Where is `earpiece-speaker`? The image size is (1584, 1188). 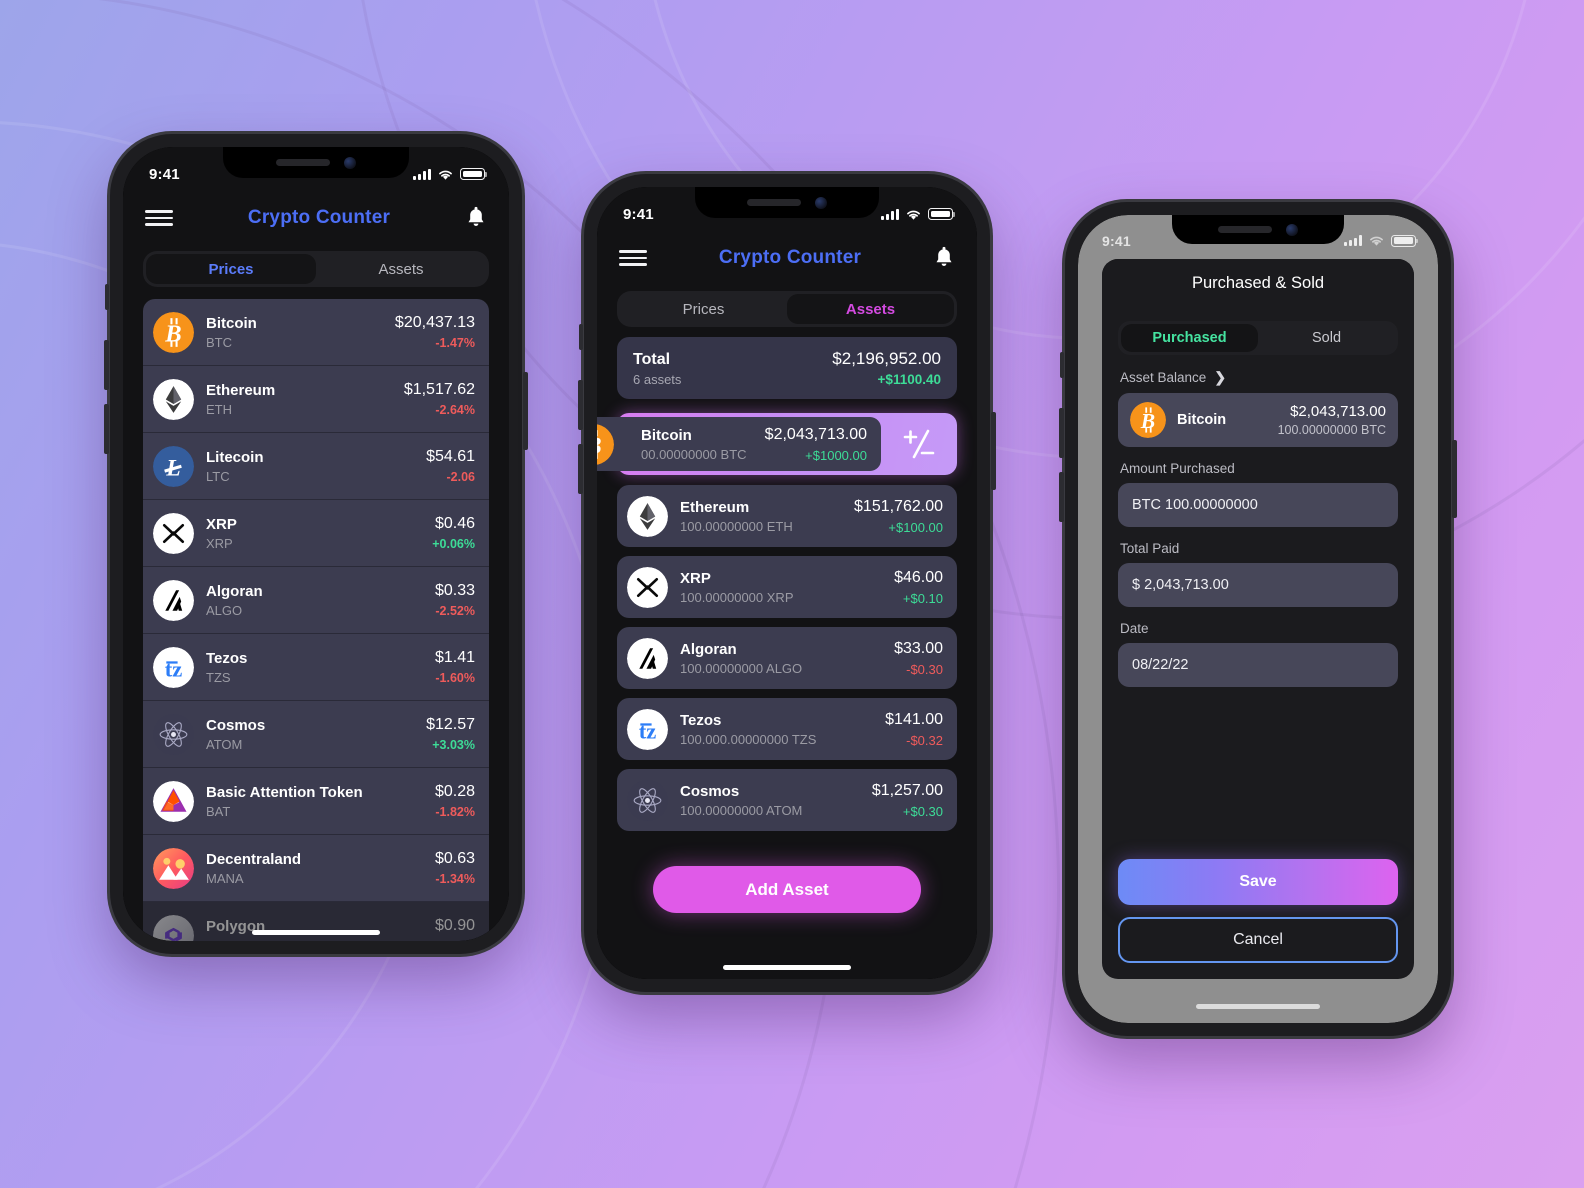
earpiece-speaker is located at coordinates (303, 162).